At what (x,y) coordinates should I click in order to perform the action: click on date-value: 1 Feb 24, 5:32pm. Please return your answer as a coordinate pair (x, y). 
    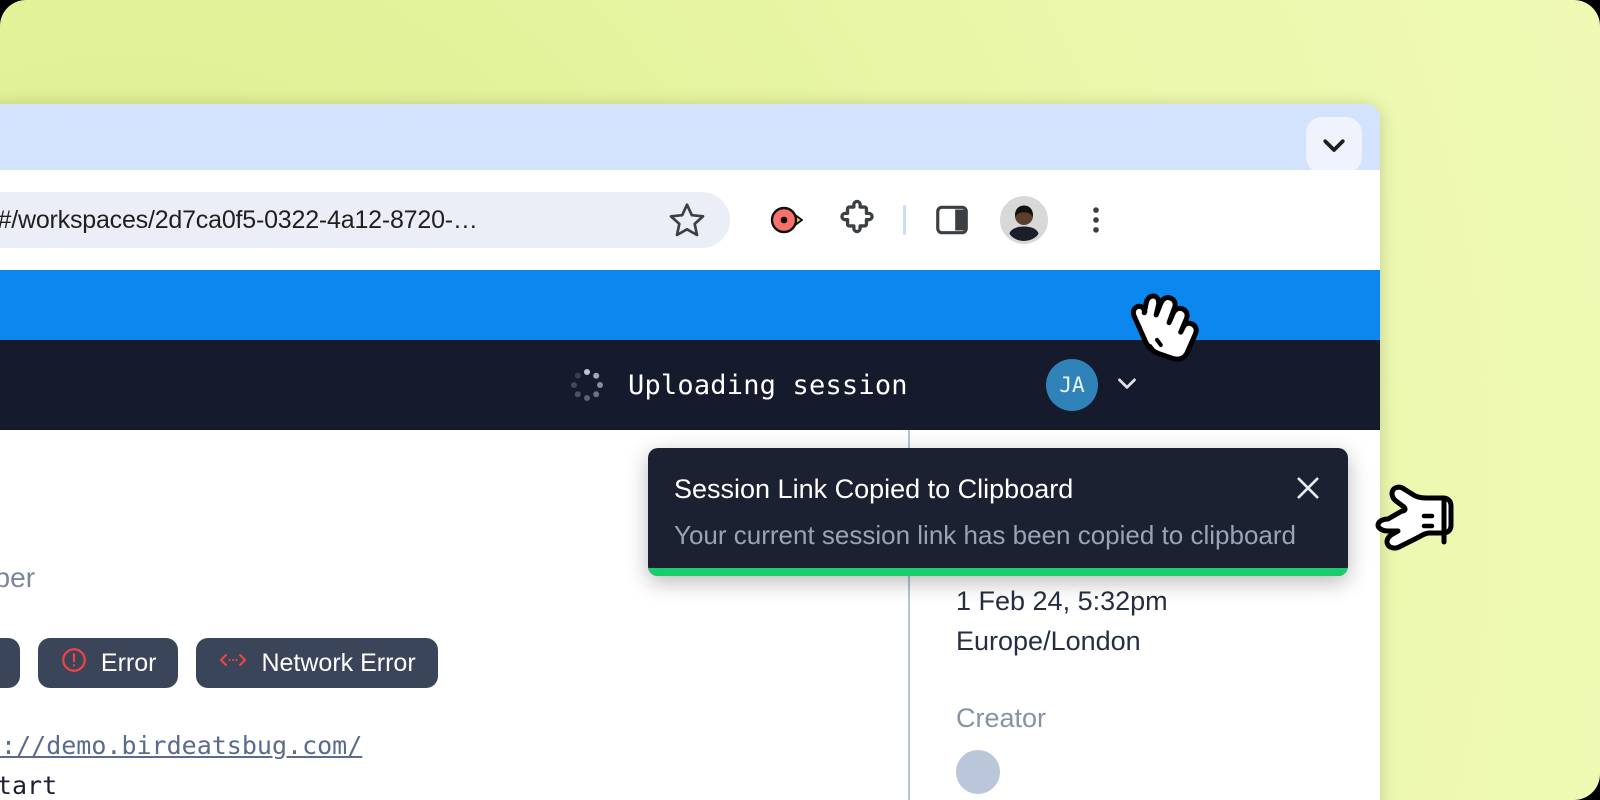
    Looking at the image, I should click on (1062, 601).